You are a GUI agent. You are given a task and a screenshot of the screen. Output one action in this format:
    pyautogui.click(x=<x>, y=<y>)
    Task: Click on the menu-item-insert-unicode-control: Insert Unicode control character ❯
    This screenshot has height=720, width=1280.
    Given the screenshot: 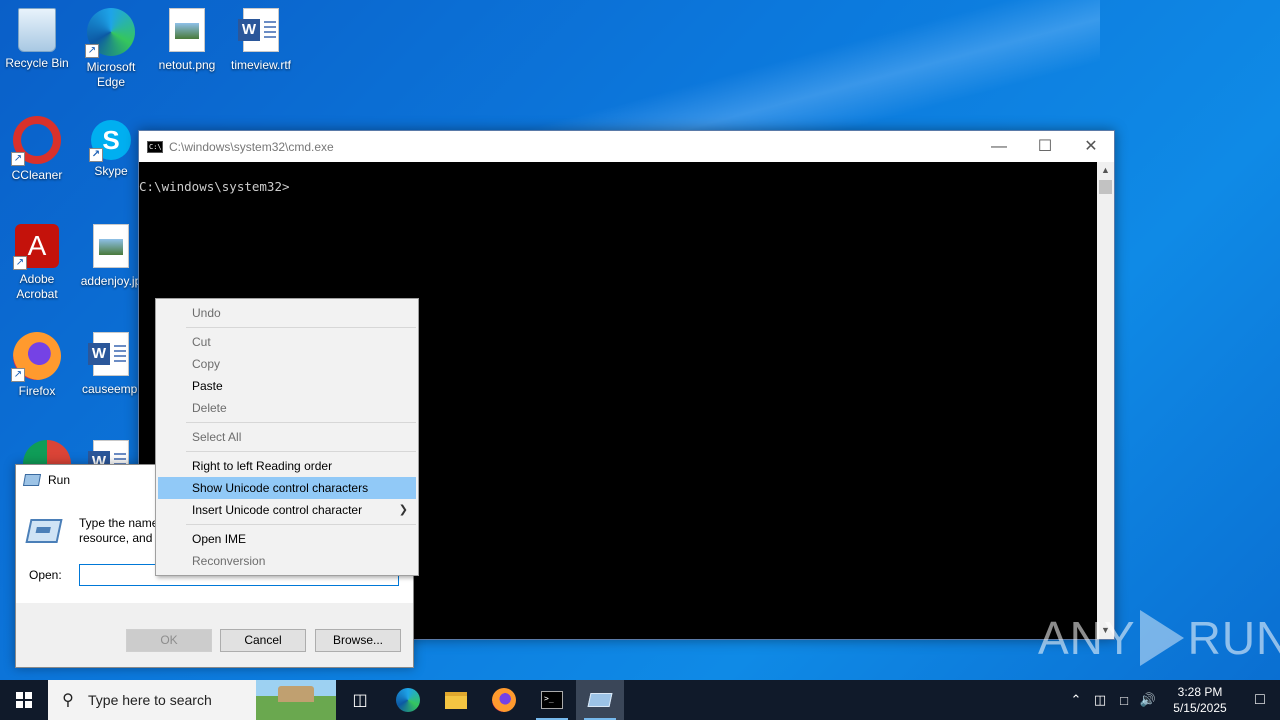 What is the action you would take?
    pyautogui.click(x=287, y=510)
    